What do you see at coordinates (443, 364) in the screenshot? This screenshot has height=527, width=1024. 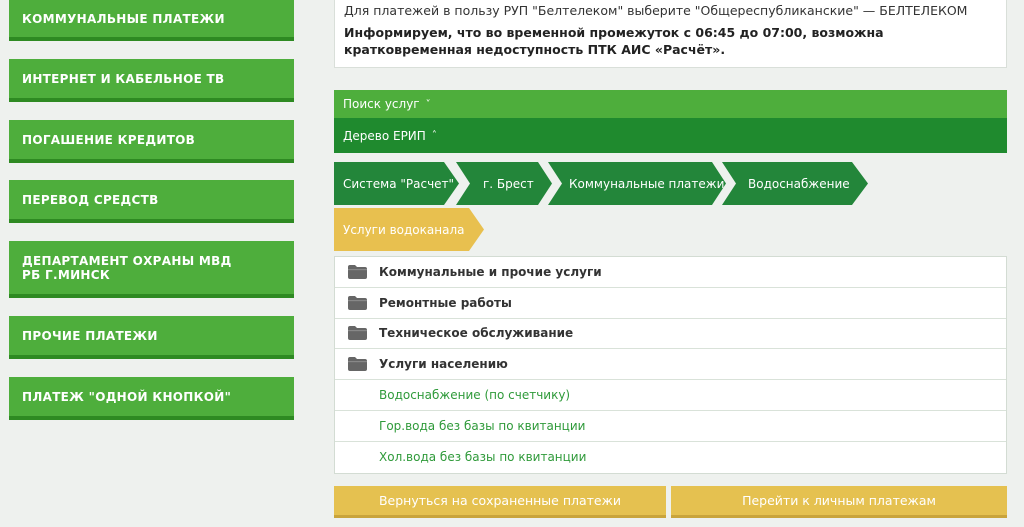 I see `list-item-label: Услуги населению` at bounding box center [443, 364].